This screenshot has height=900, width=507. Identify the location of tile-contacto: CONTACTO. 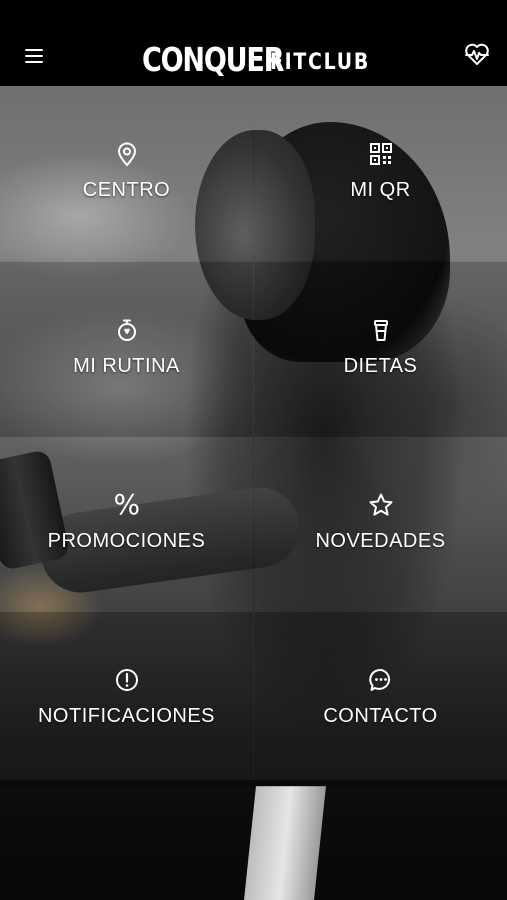
(380, 699).